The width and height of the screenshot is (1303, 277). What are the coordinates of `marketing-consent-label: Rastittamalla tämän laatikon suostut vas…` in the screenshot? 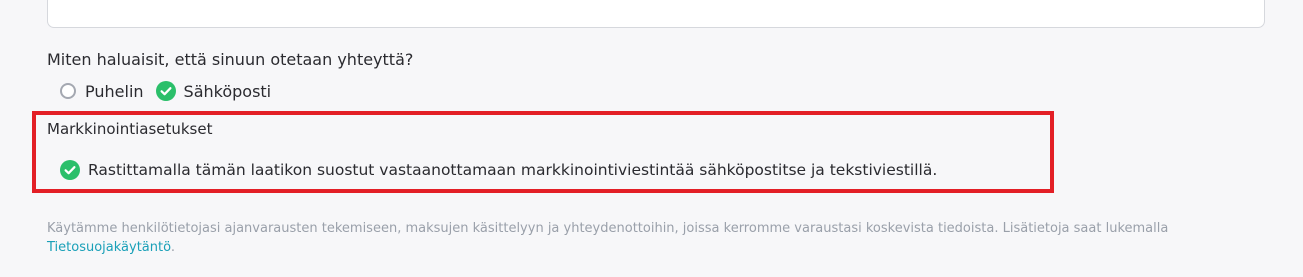 It's located at (513, 170).